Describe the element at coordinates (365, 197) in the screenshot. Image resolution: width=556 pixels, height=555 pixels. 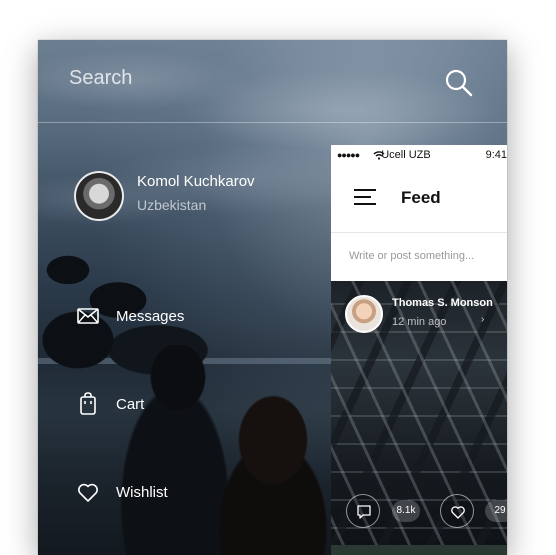
I see `hamburger-menu-icon` at that location.